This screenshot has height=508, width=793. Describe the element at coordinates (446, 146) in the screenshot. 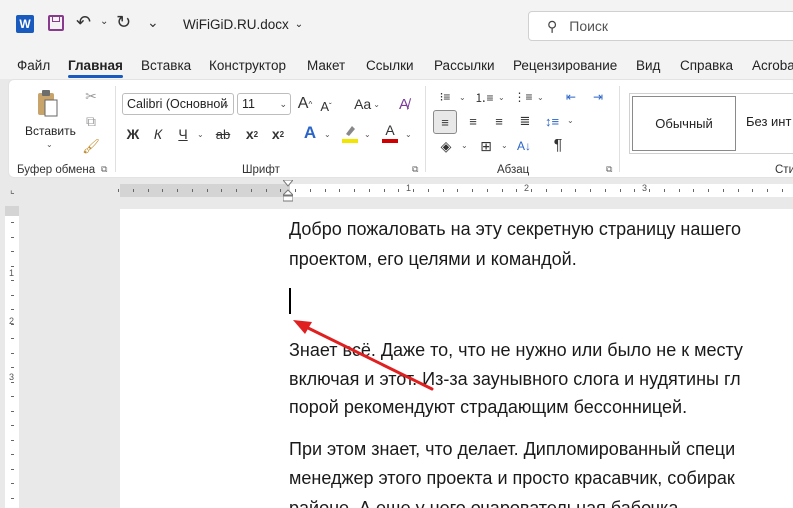

I see `shading-icon: ◈` at that location.